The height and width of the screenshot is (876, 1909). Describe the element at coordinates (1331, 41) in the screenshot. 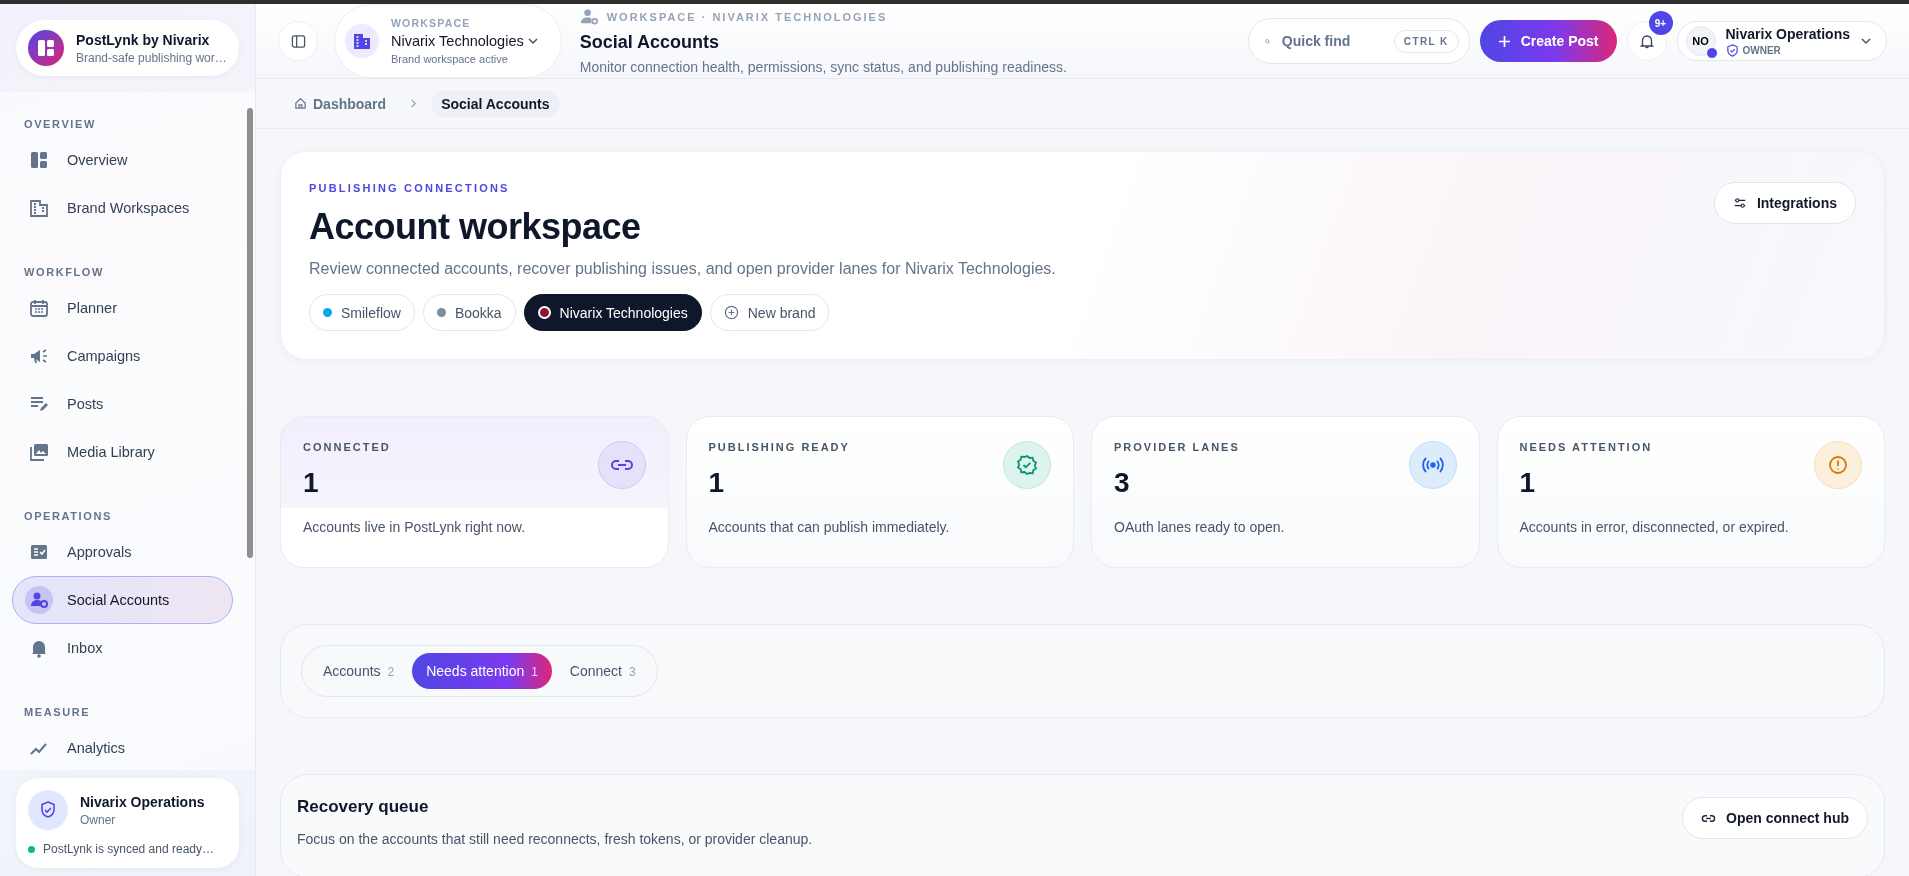

I see `search-input: Quick find` at that location.